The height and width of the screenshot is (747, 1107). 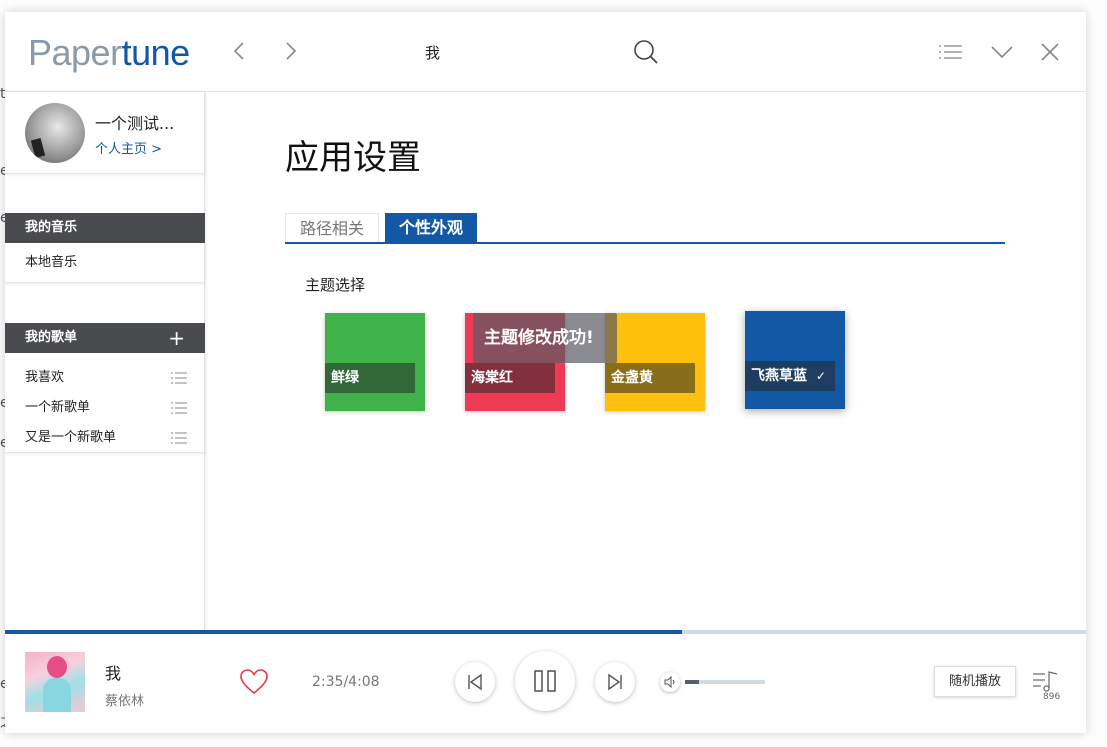 What do you see at coordinates (1050, 52) in the screenshot?
I see `close-icon` at bounding box center [1050, 52].